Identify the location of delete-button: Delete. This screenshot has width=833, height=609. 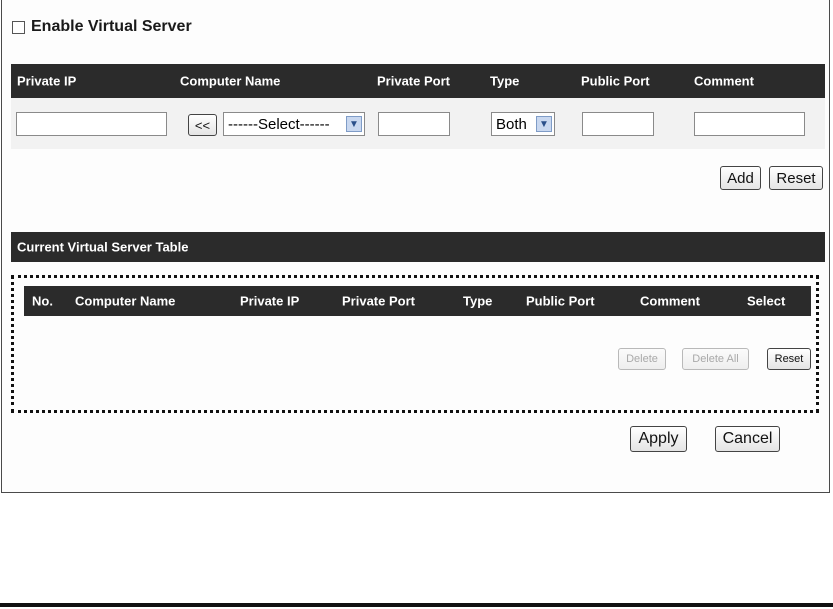
(642, 359).